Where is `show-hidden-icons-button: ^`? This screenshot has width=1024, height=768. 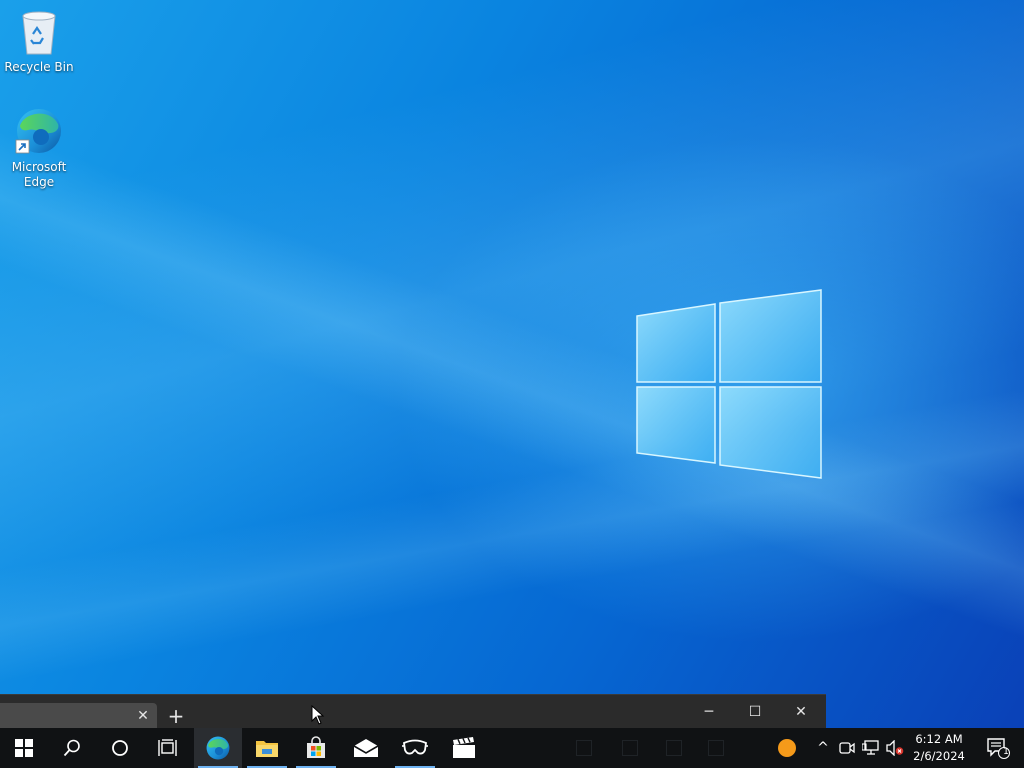 show-hidden-icons-button: ^ is located at coordinates (823, 748).